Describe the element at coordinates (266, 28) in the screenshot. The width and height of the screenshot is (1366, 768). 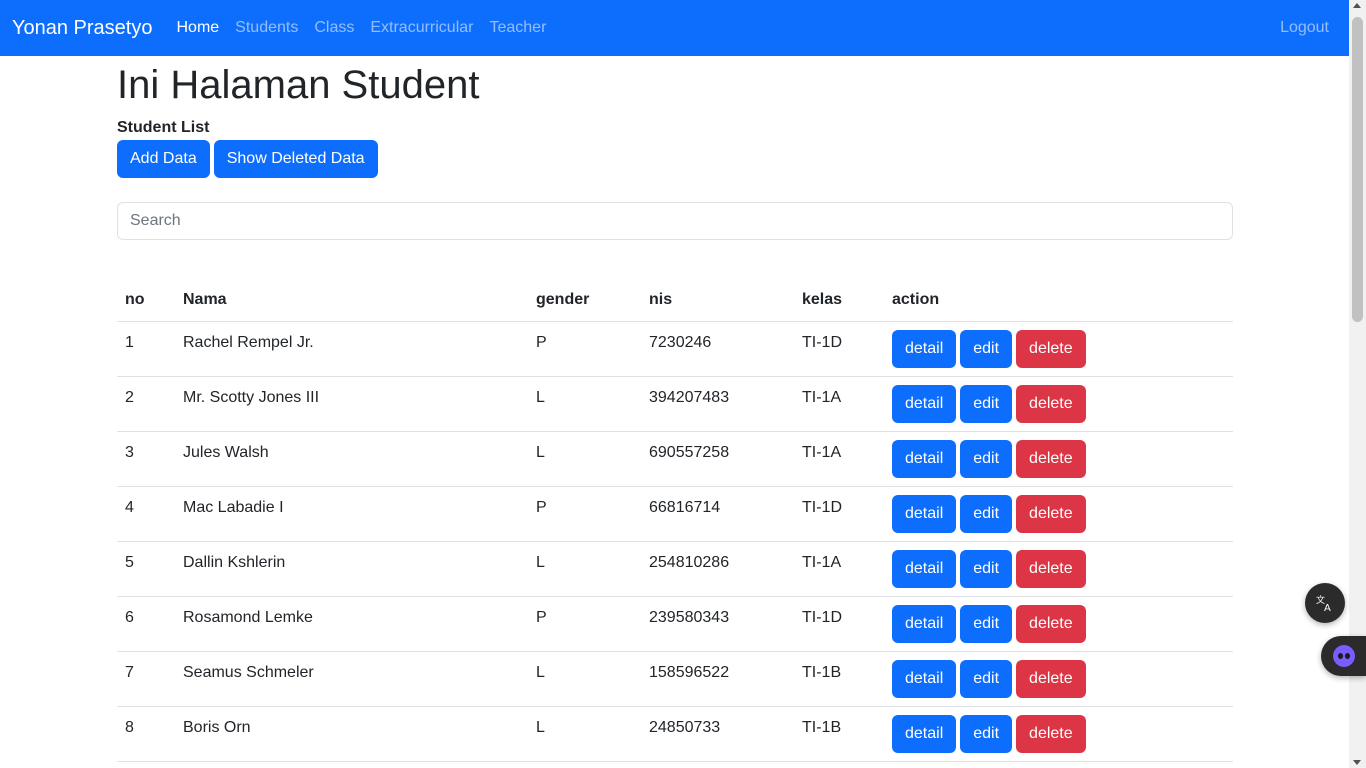
I see `nav-link-students: Students` at that location.